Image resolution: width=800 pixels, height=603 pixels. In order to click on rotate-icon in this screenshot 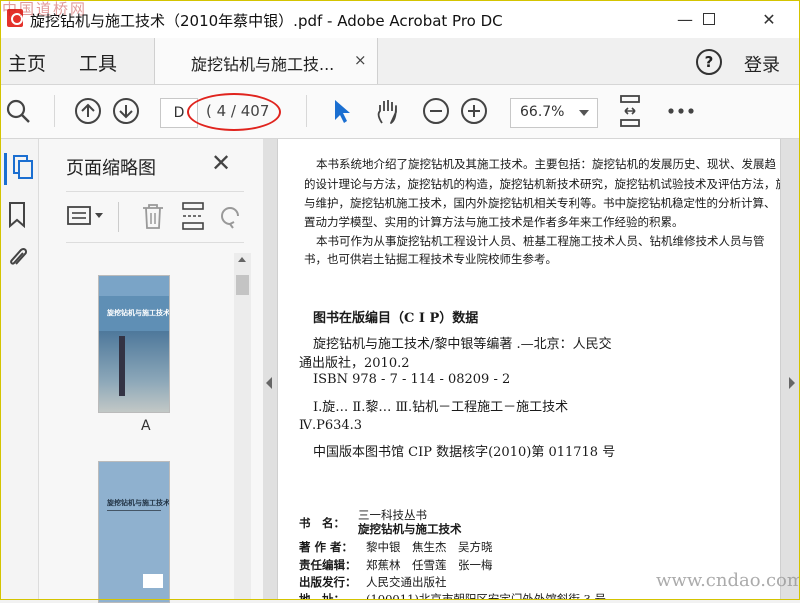, I will do `click(231, 216)`.